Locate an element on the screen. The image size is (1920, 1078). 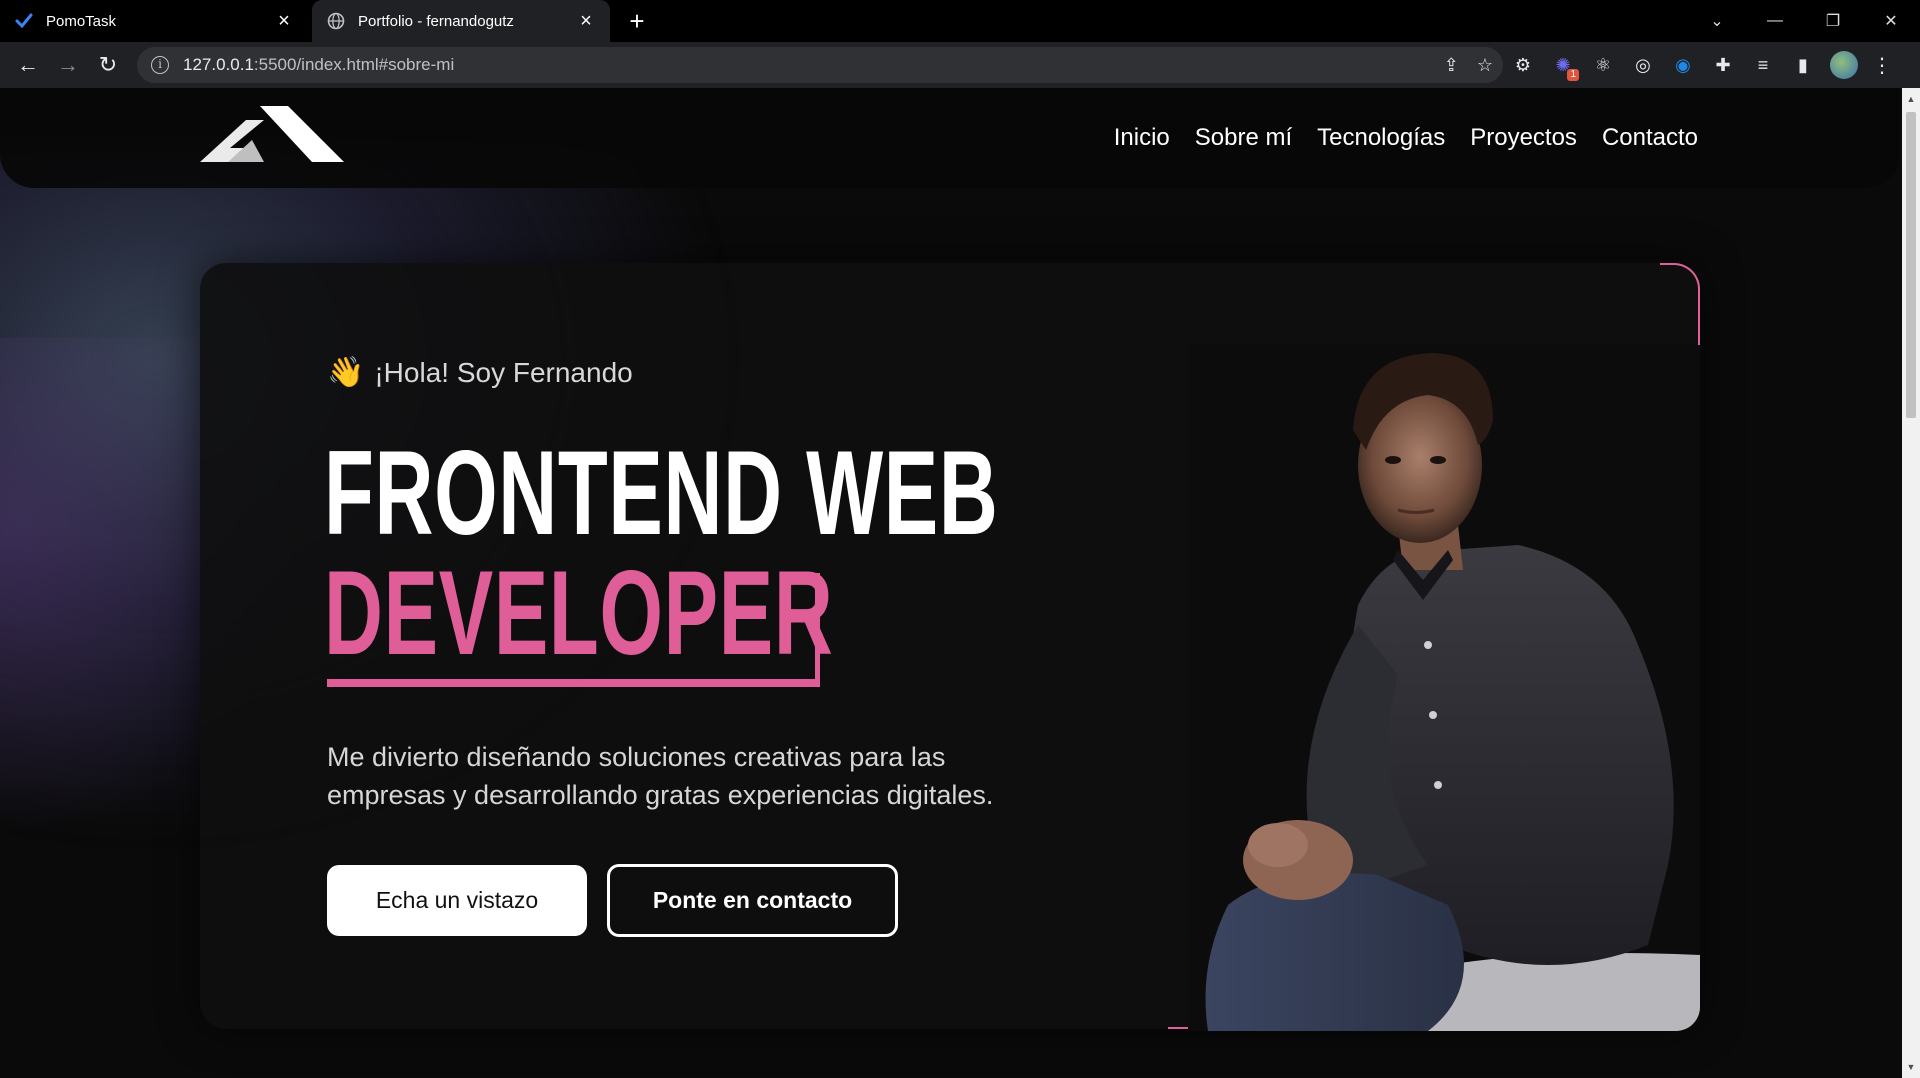
tab-pomotask: PomoTask × is located at coordinates (154, 21).